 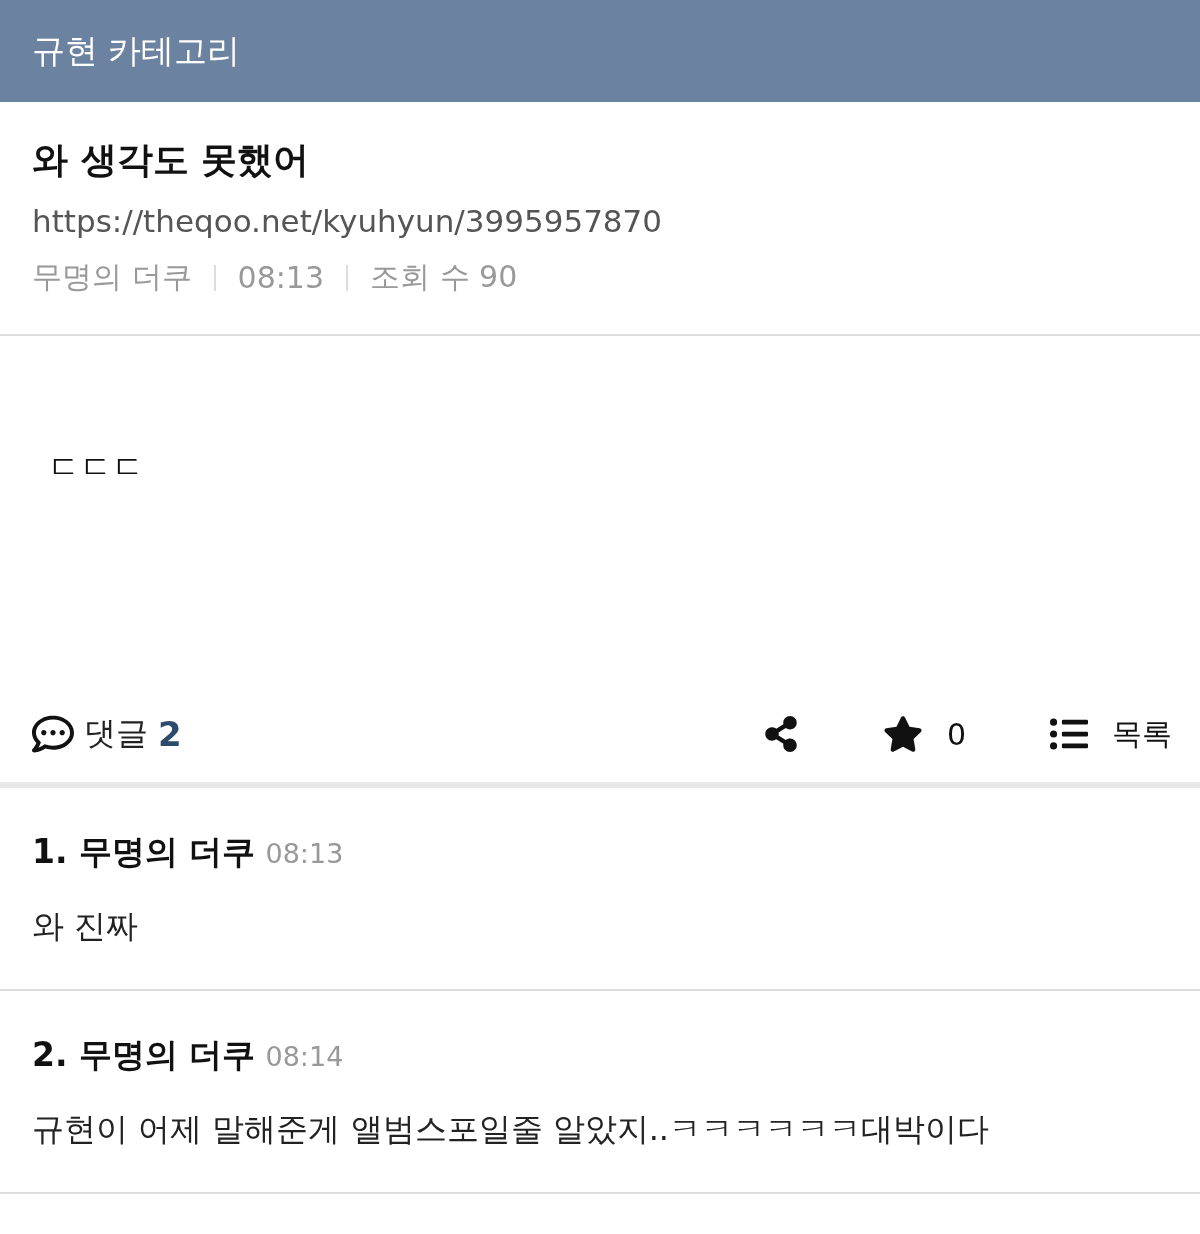 What do you see at coordinates (86, 926) in the screenshot?
I see `comment-text: 와 진짜` at bounding box center [86, 926].